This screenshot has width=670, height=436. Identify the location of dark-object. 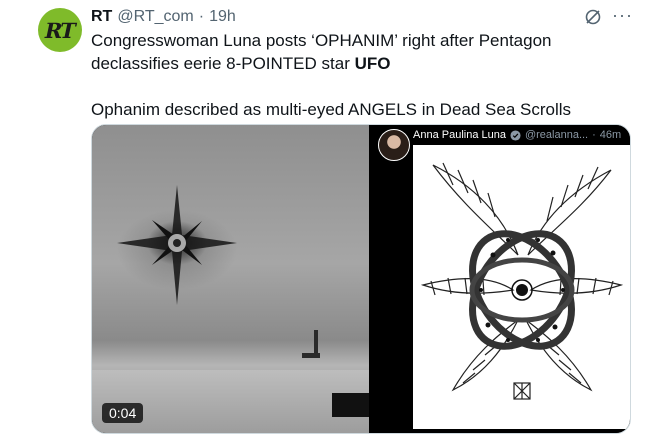
(350, 405).